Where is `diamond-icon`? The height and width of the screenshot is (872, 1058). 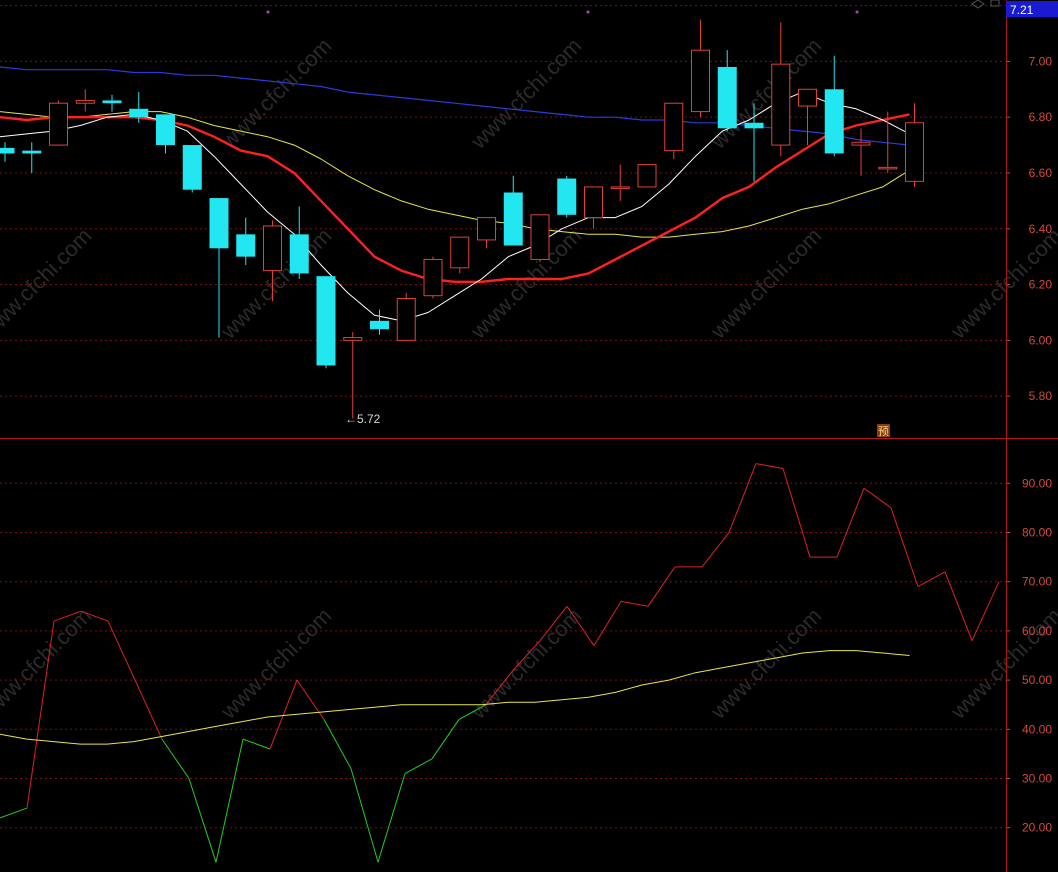
diamond-icon is located at coordinates (978, 4).